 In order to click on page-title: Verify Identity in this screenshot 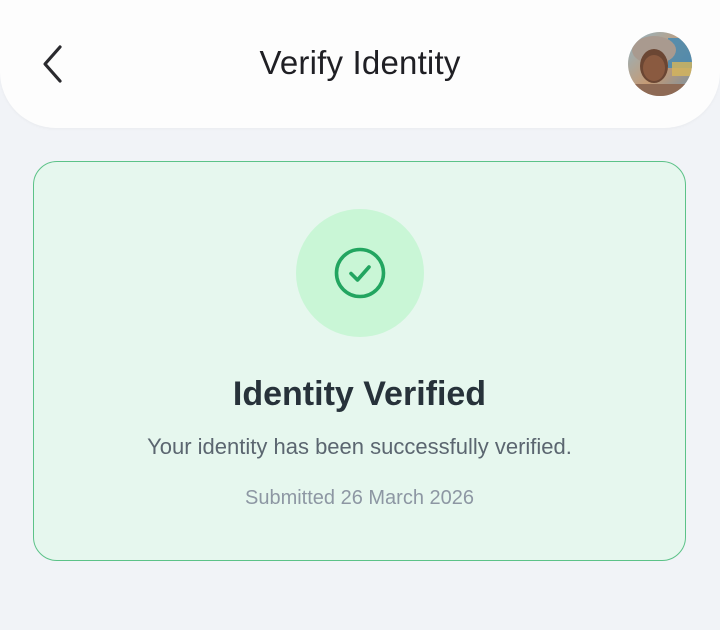, I will do `click(360, 62)`.